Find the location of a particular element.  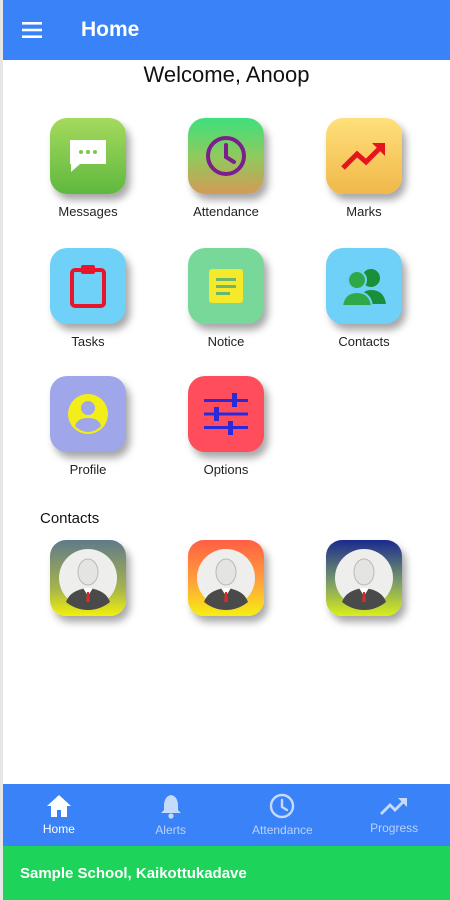

tasks-tile: Tasks is located at coordinates (88, 298).